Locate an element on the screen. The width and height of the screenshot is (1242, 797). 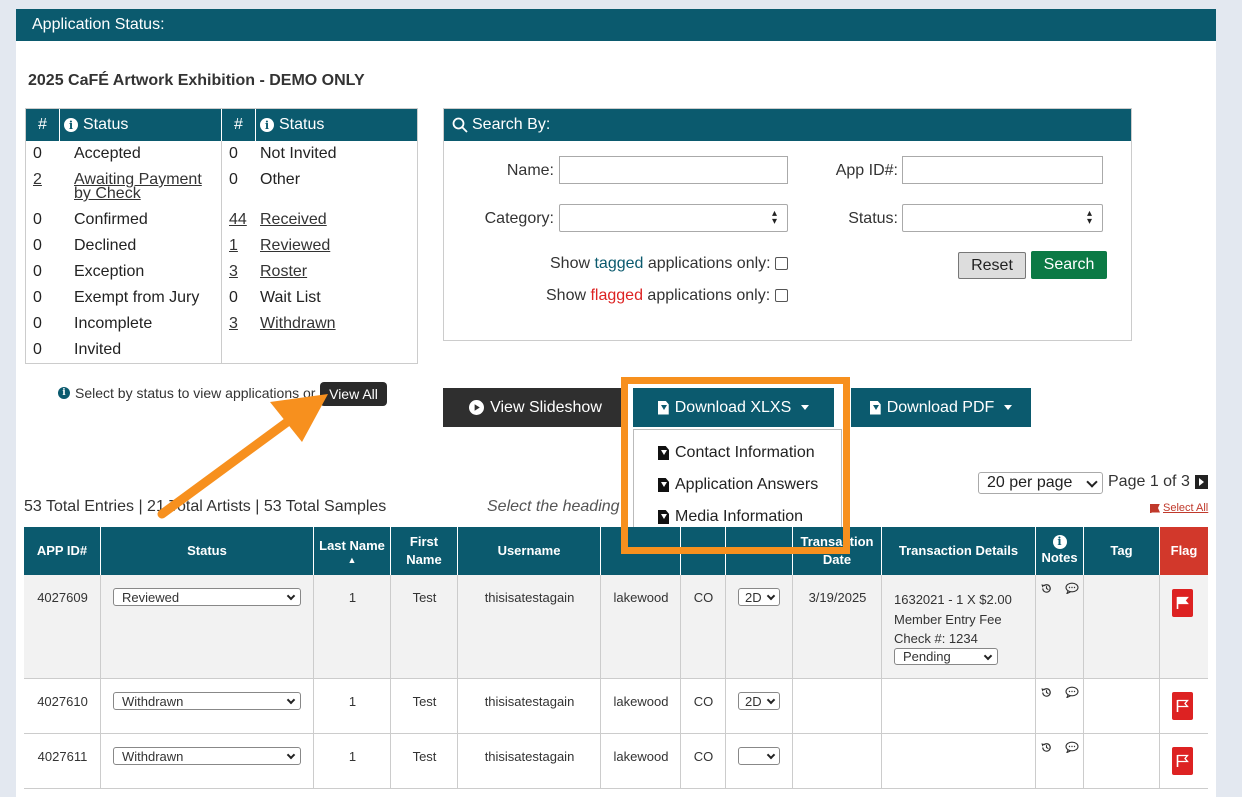
caret-down-icon is located at coordinates (1008, 407).